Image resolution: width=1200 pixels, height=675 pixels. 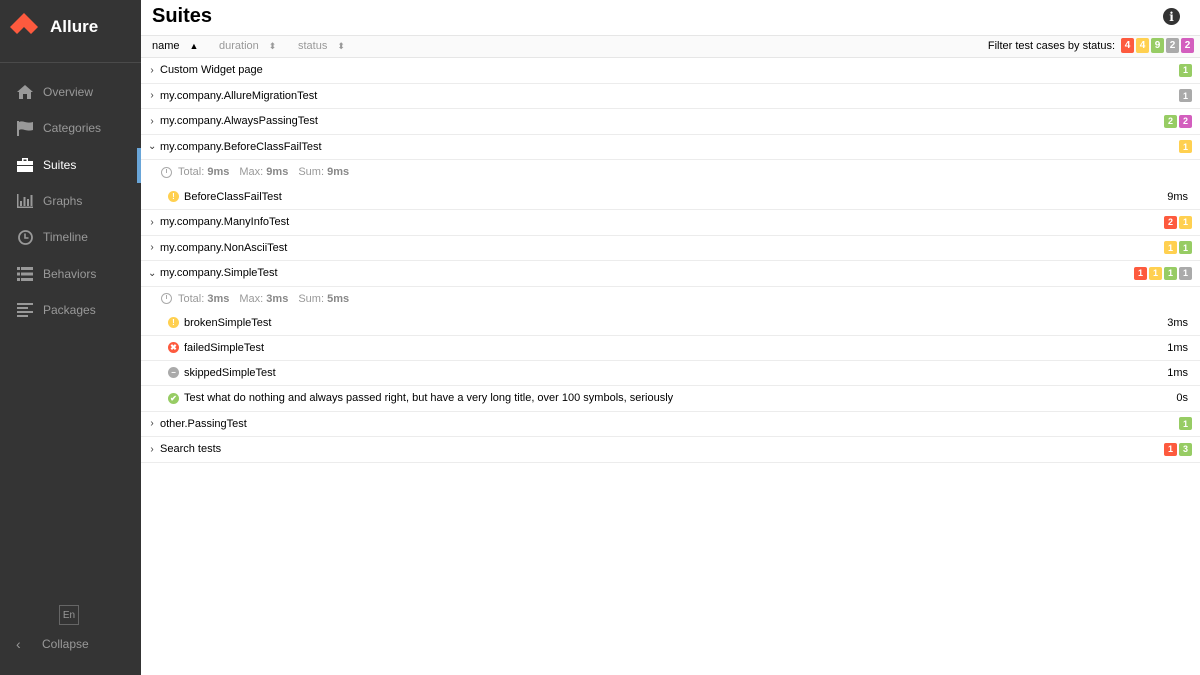 I want to click on sort-both-icon: ⬍, so click(x=272, y=45).